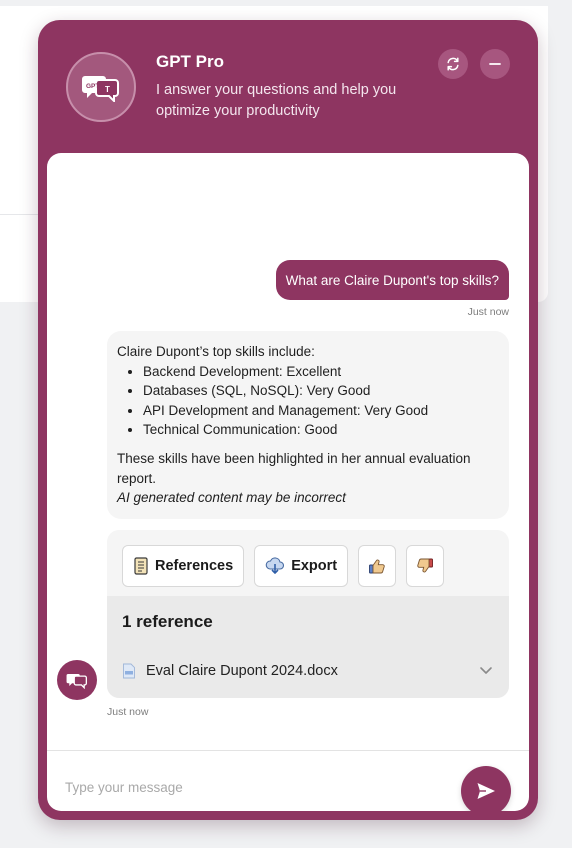 The height and width of the screenshot is (848, 572). What do you see at coordinates (129, 671) in the screenshot?
I see `docx-file-icon` at bounding box center [129, 671].